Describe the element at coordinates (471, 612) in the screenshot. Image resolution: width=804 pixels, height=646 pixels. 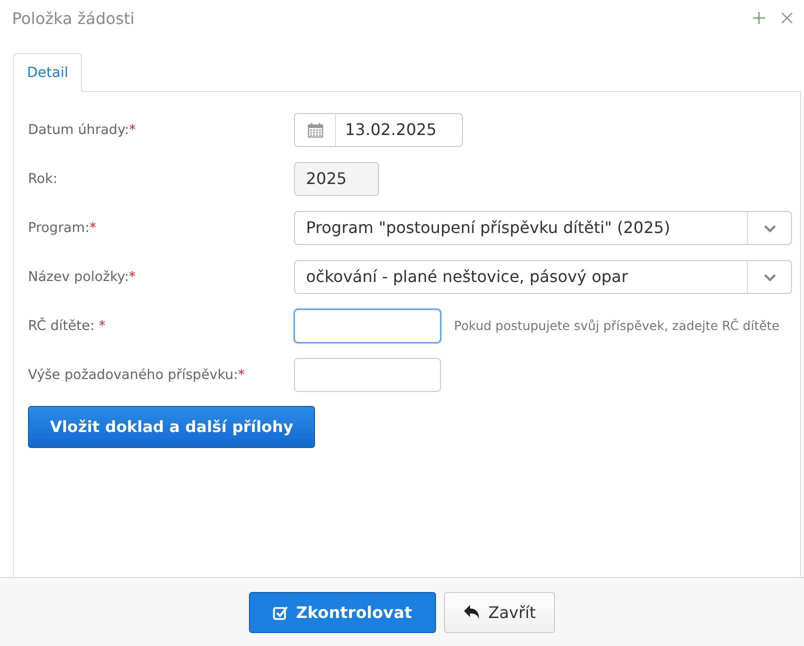
I see `reply-arrow-icon` at that location.